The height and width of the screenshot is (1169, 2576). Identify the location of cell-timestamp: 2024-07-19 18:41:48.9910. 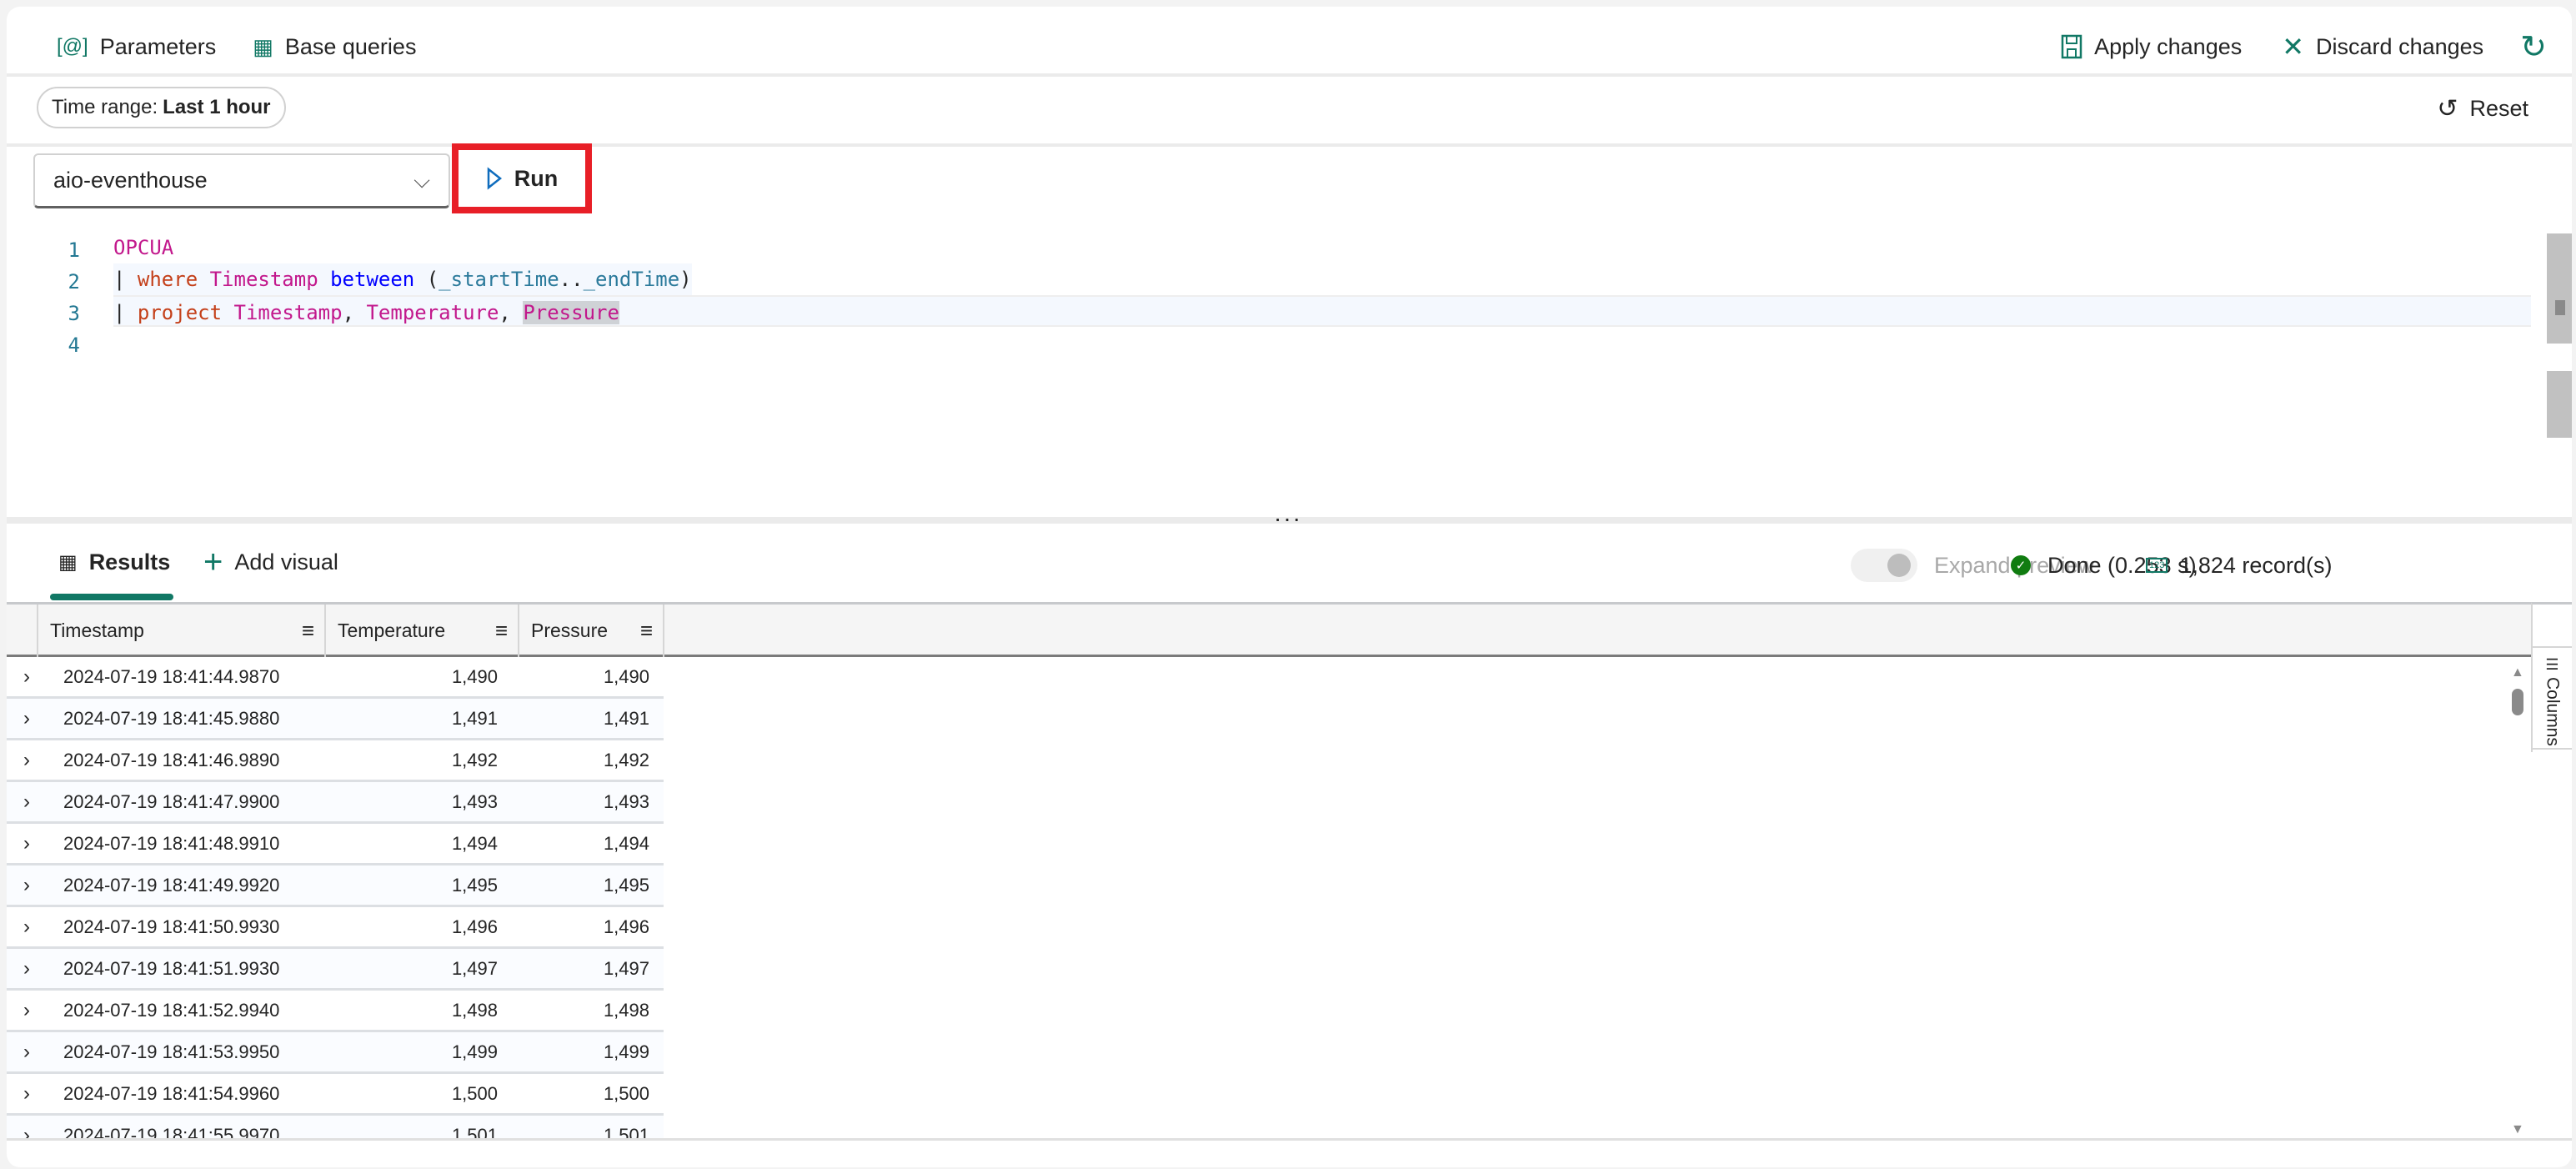
(171, 844).